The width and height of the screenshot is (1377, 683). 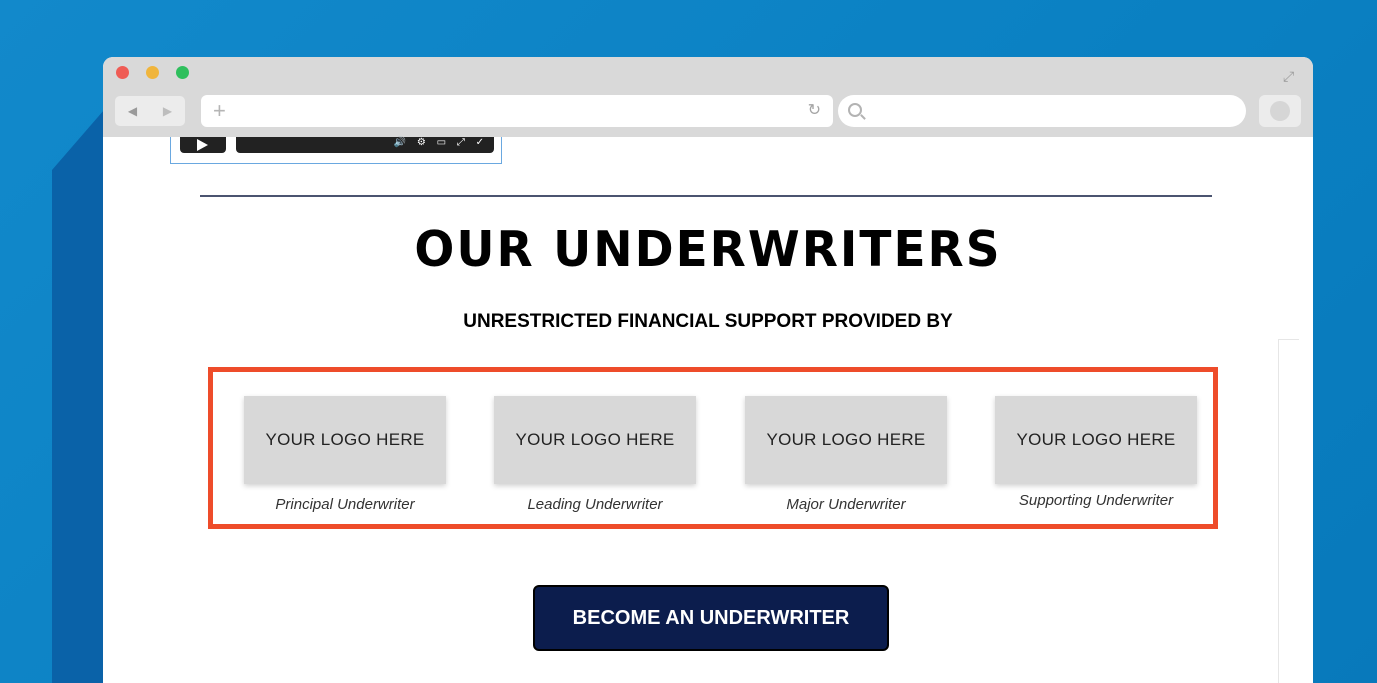 What do you see at coordinates (1042, 111) in the screenshot?
I see `search-input` at bounding box center [1042, 111].